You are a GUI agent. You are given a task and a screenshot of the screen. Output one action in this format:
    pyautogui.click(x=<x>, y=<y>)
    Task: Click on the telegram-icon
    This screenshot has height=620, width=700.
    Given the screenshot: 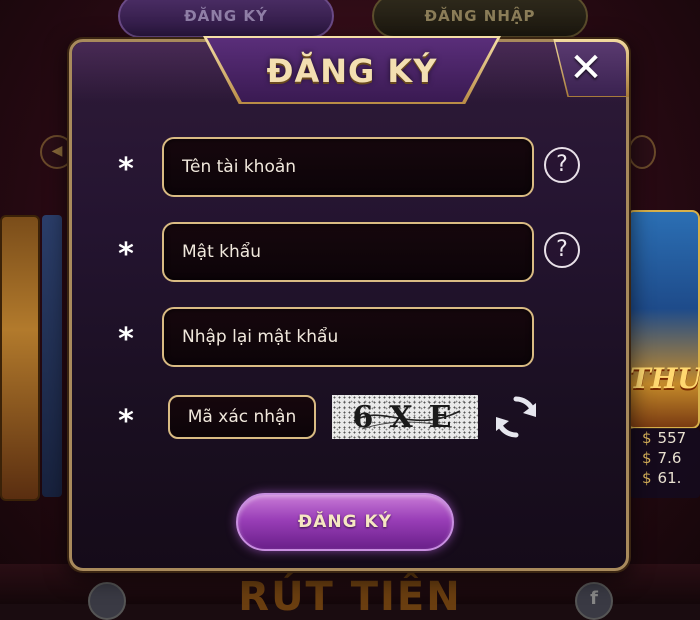 What is the action you would take?
    pyautogui.click(x=107, y=601)
    